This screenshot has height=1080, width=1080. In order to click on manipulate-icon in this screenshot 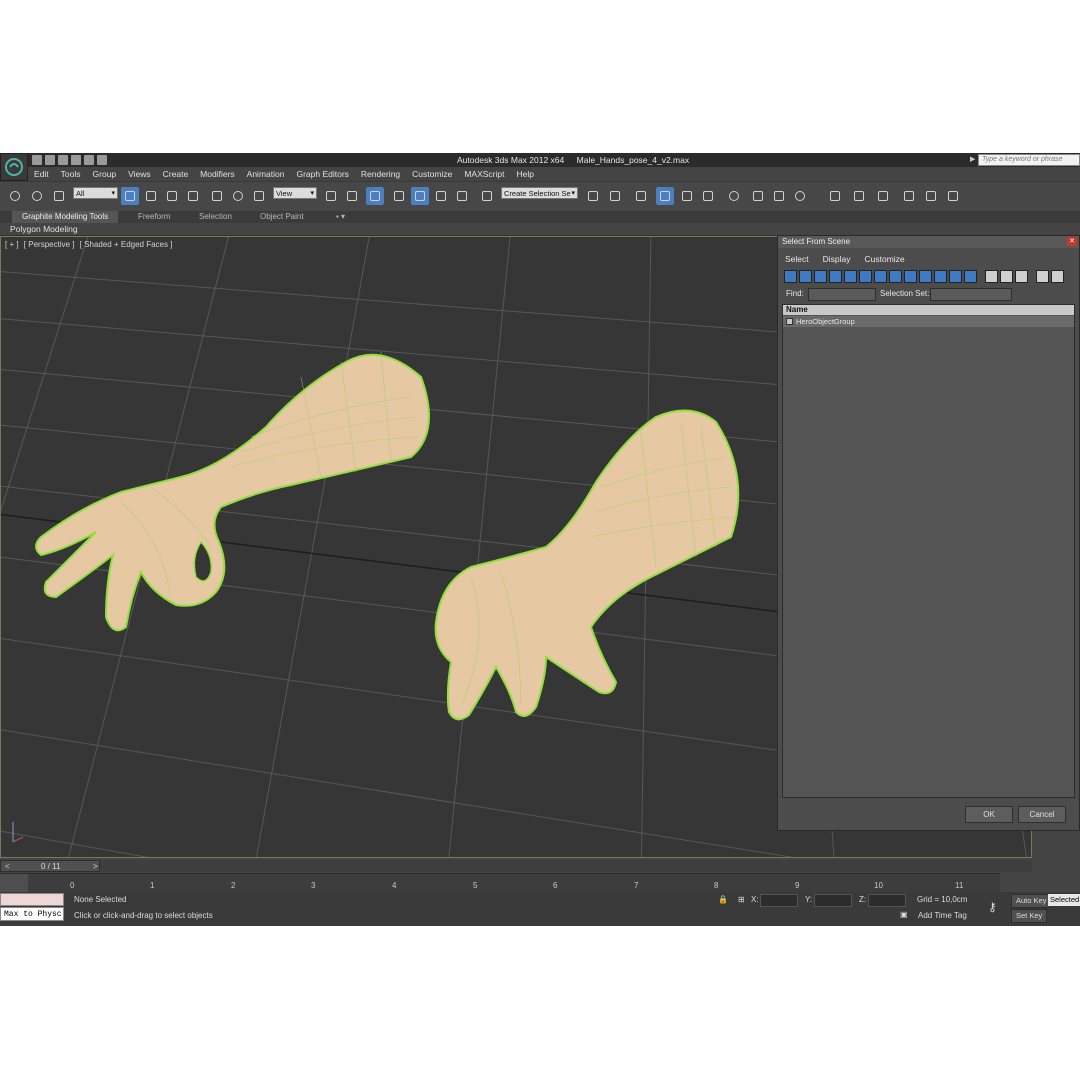, I will do `click(352, 196)`.